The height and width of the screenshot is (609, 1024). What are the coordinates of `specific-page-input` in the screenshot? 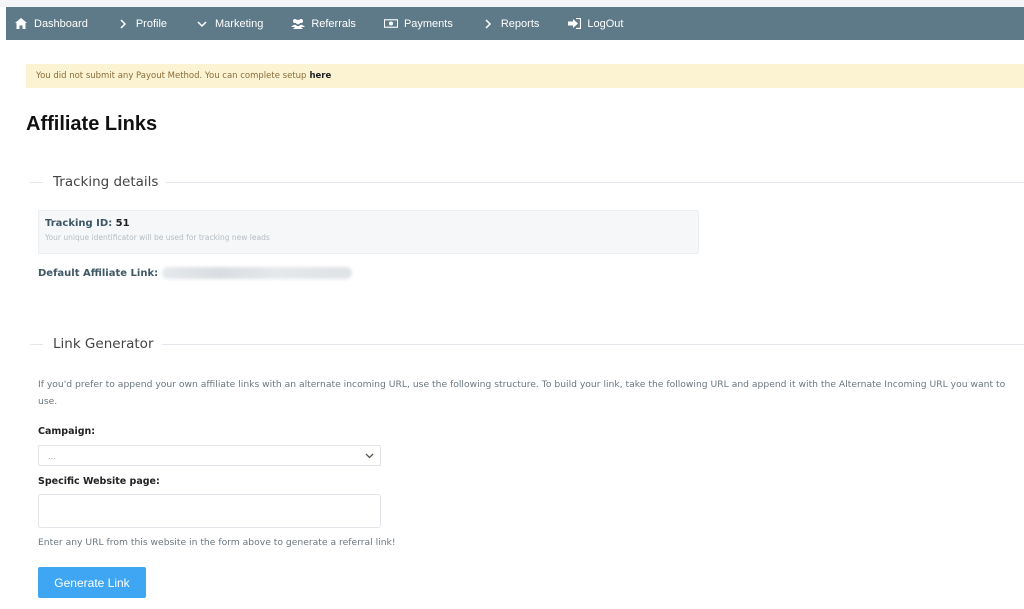 It's located at (209, 511).